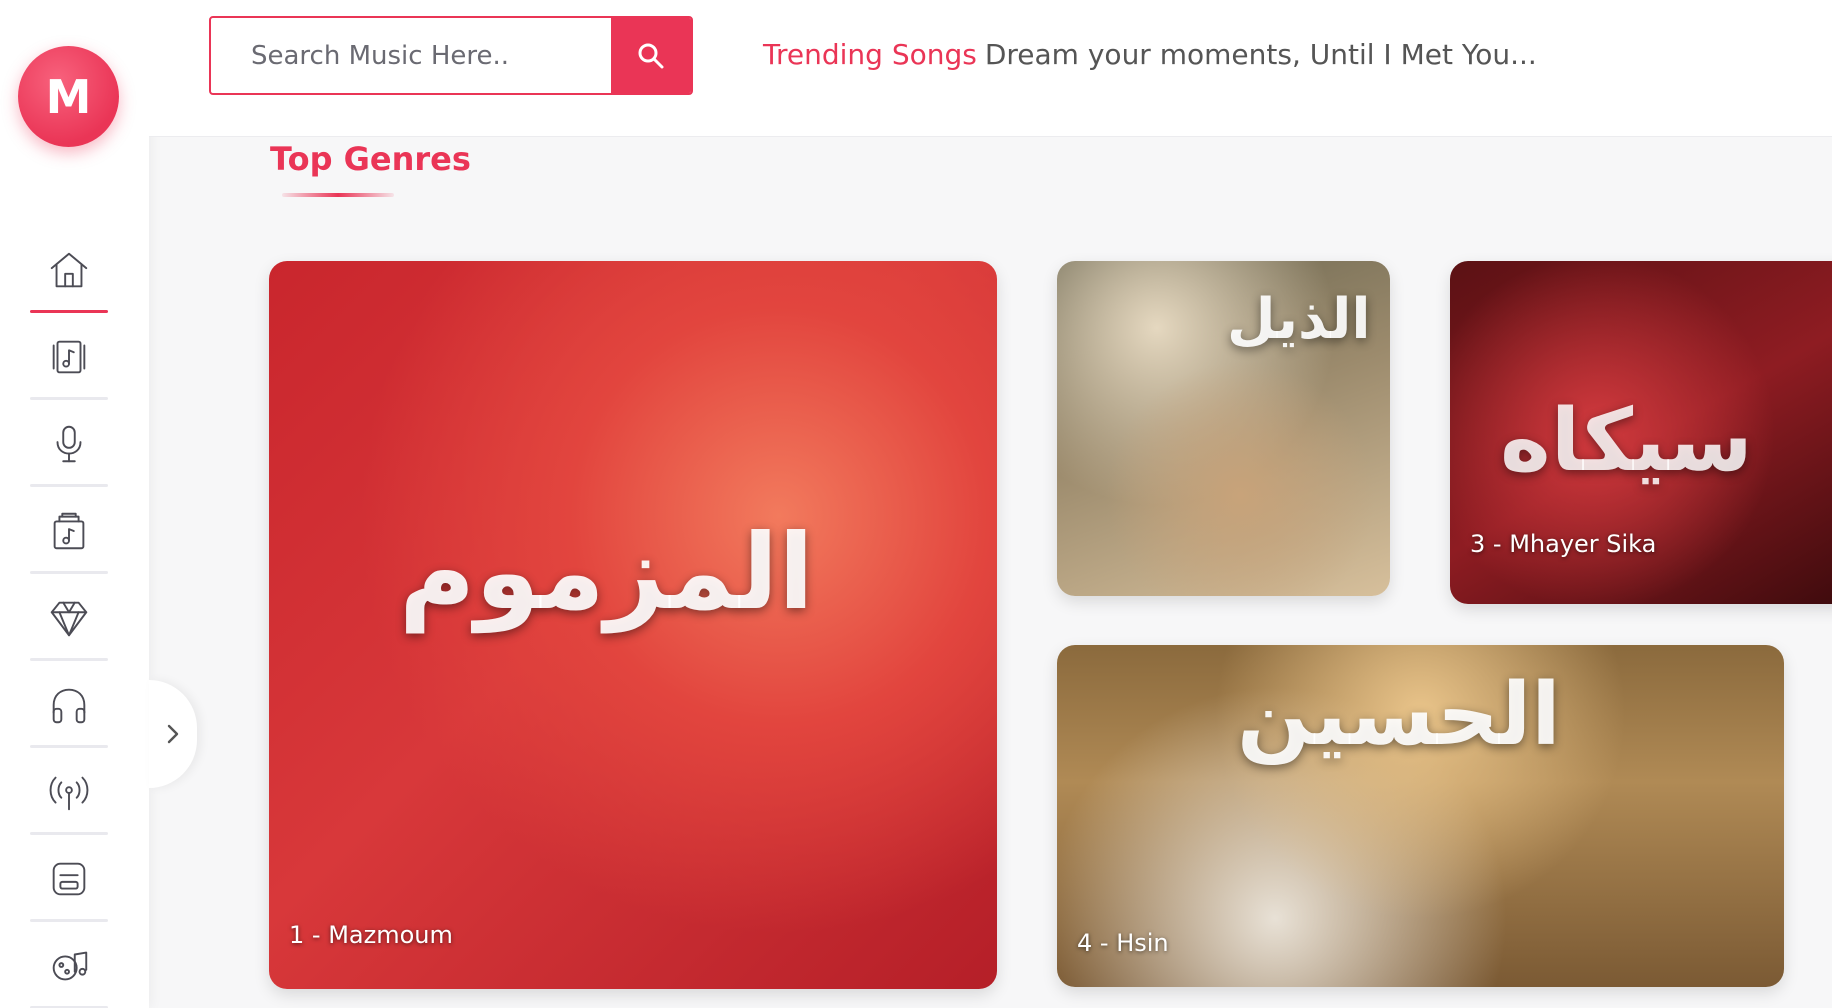 The image size is (1832, 1008). I want to click on sidebar-item-listen, so click(69, 704).